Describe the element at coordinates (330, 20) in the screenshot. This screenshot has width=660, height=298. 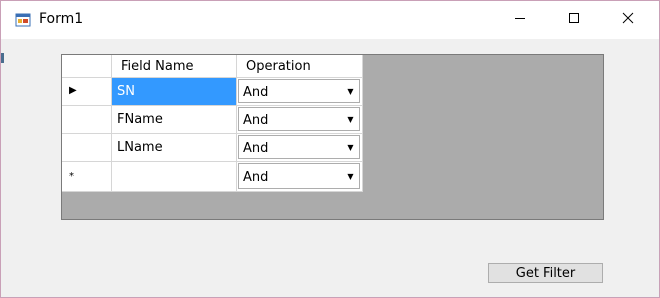
I see `title-bar: Form1` at that location.